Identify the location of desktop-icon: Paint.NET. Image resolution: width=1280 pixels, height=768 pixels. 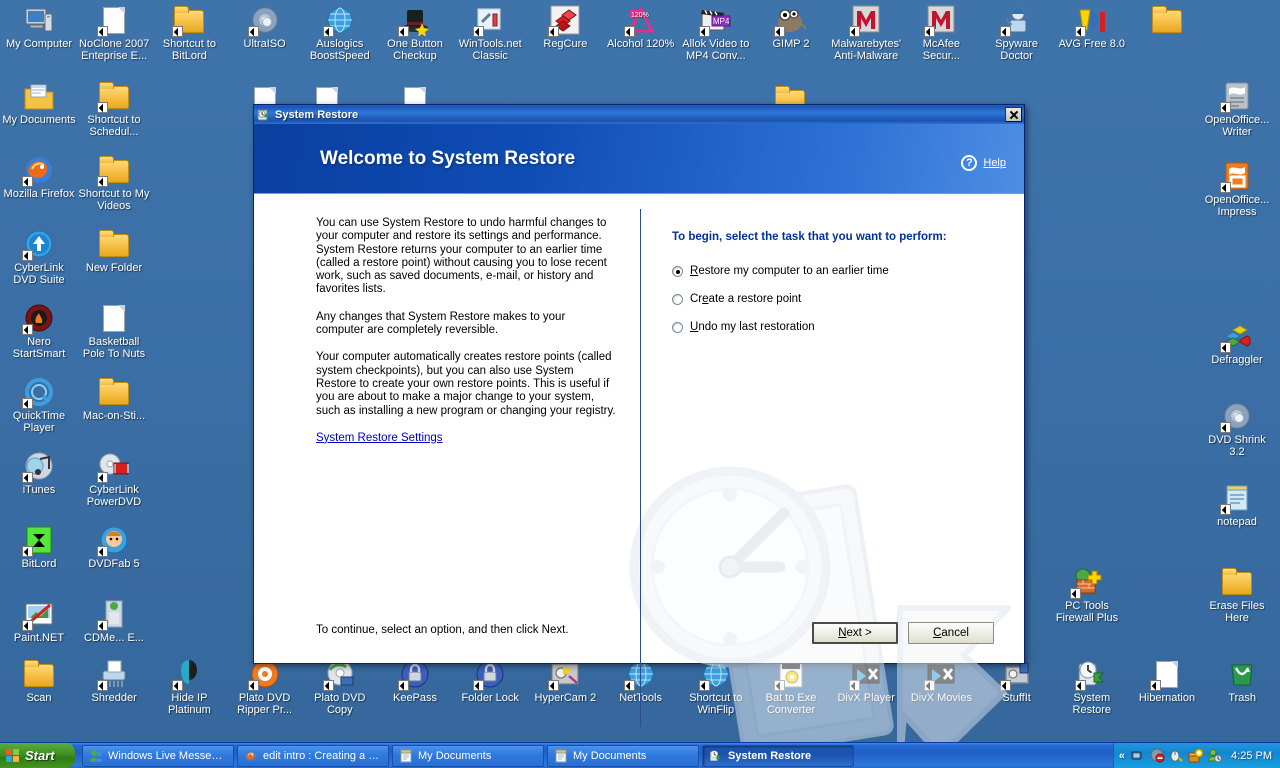
(39, 621).